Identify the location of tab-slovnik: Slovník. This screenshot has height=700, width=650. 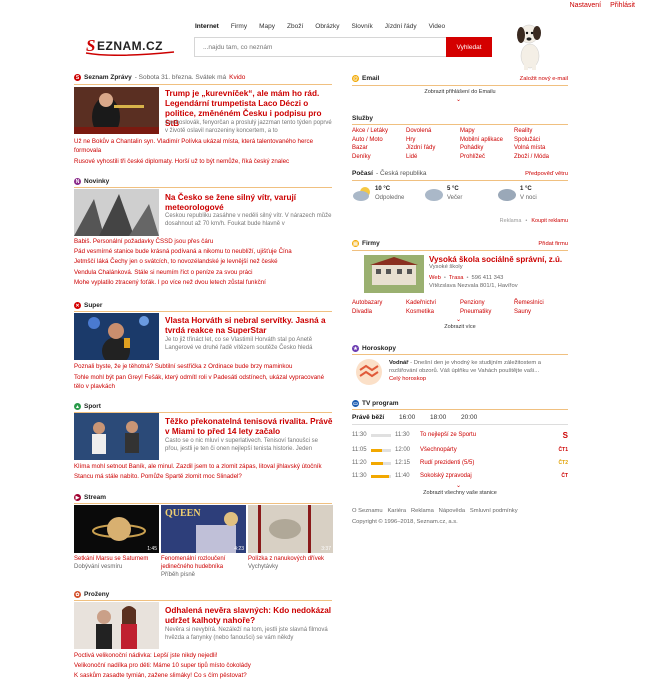
(361, 26).